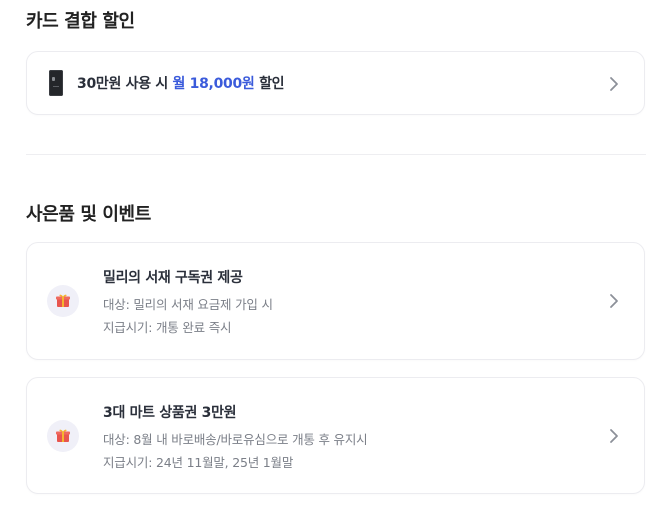 This screenshot has height=506, width=662. Describe the element at coordinates (235, 439) in the screenshot. I see `event-target: 대상: 8월 내 바로배송/바로유심으로 개통 후 유지시` at that location.